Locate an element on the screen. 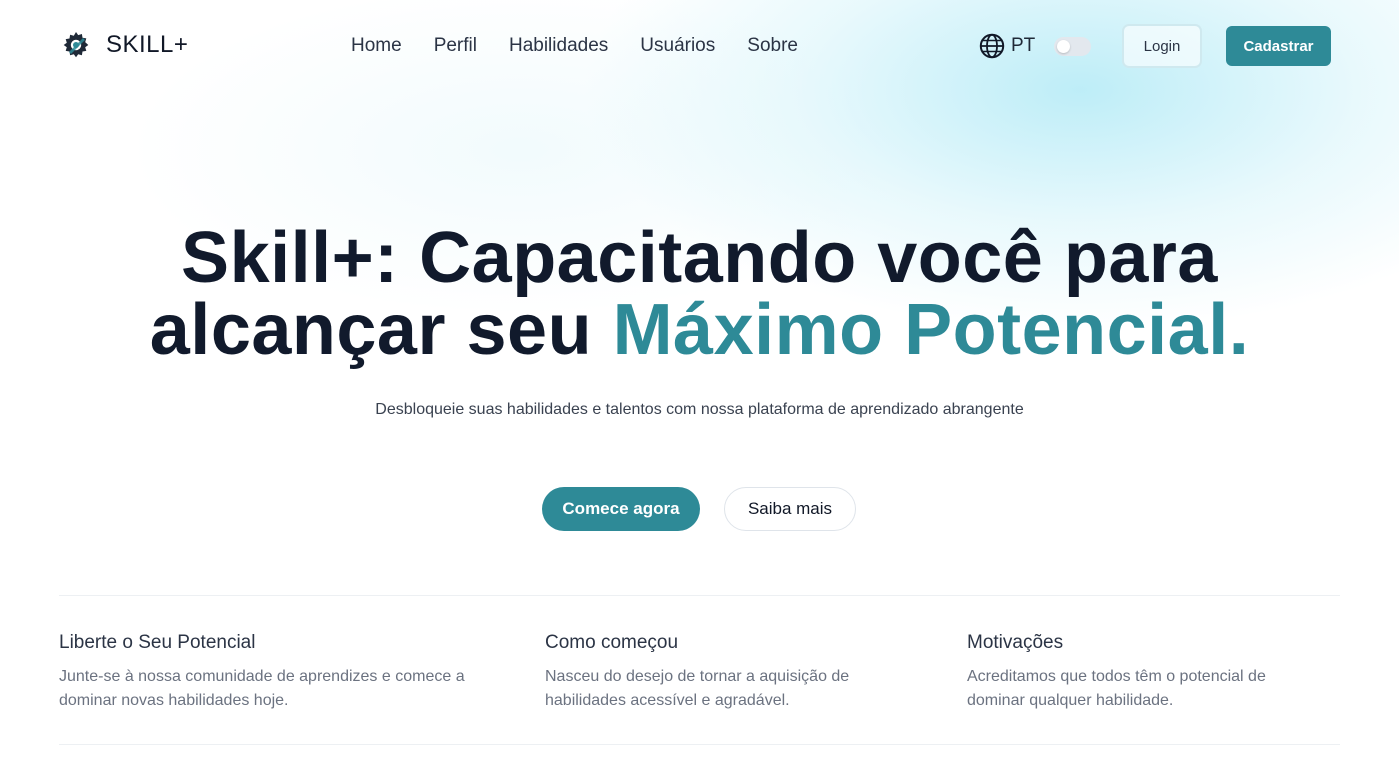  hero-title-line1: Skill+: Capacitando você para is located at coordinates (699, 258).